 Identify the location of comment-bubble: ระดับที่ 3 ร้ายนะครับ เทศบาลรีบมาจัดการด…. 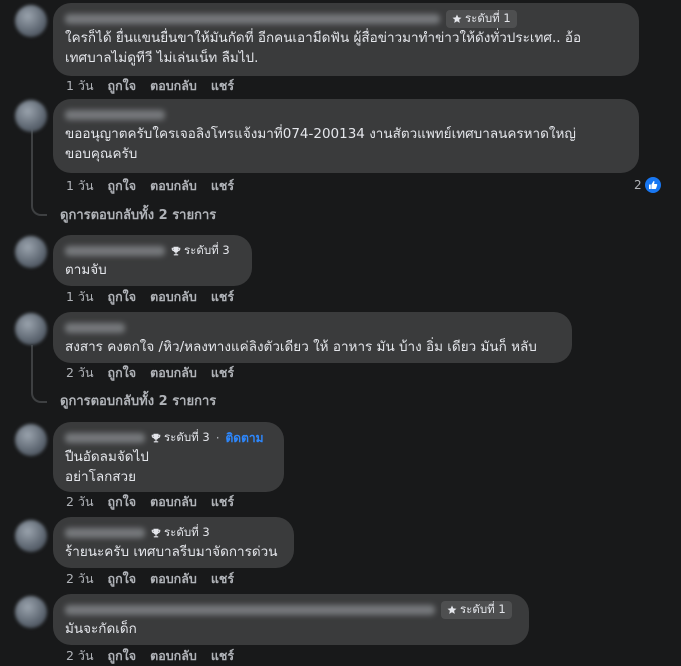
(173, 542).